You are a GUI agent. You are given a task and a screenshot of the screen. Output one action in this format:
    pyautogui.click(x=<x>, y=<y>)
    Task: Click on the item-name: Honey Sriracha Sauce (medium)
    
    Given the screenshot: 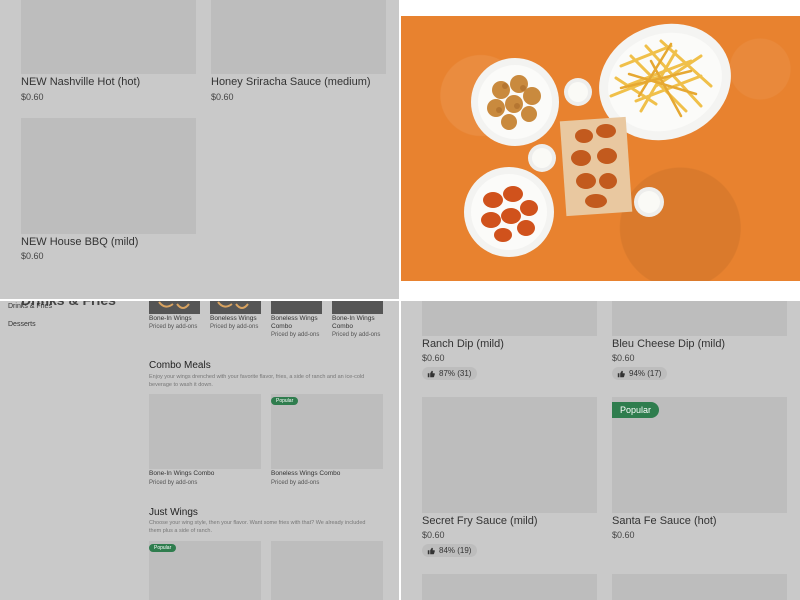 What is the action you would take?
    pyautogui.click(x=291, y=82)
    